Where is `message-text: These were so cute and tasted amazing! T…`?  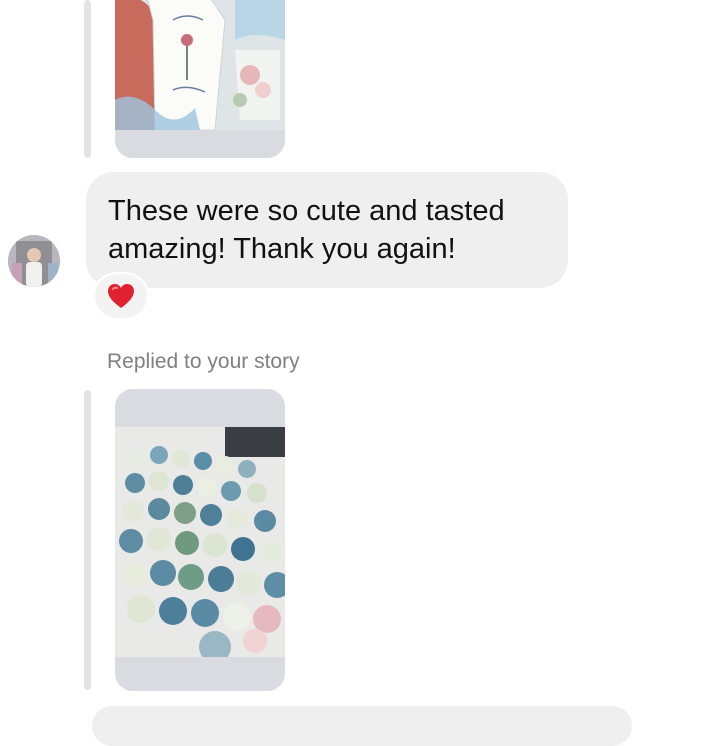 message-text: These were so cute and tasted amazing! T… is located at coordinates (306, 230).